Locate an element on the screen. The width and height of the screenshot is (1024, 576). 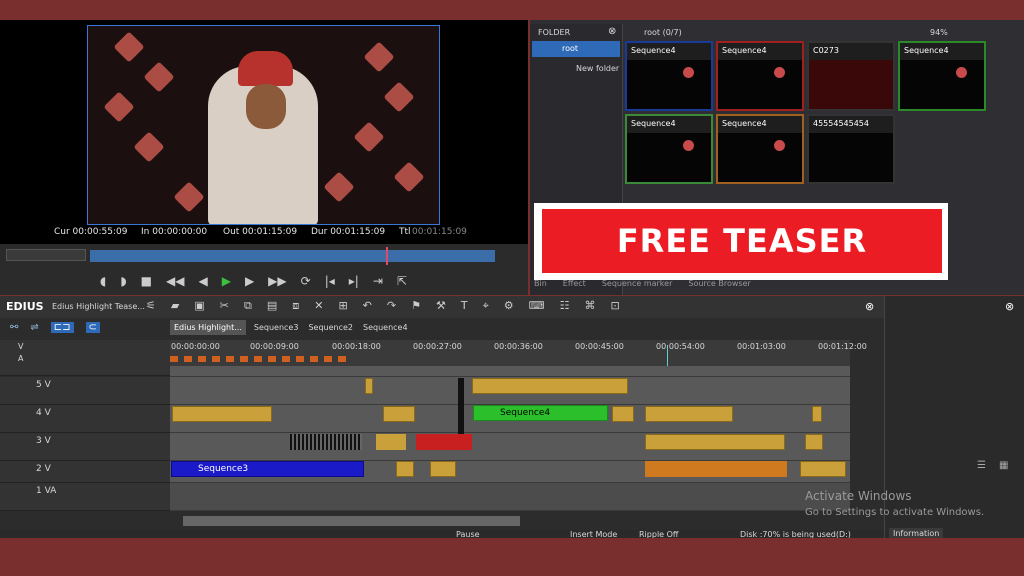
marker-icon: ⚑ is located at coordinates (416, 306).